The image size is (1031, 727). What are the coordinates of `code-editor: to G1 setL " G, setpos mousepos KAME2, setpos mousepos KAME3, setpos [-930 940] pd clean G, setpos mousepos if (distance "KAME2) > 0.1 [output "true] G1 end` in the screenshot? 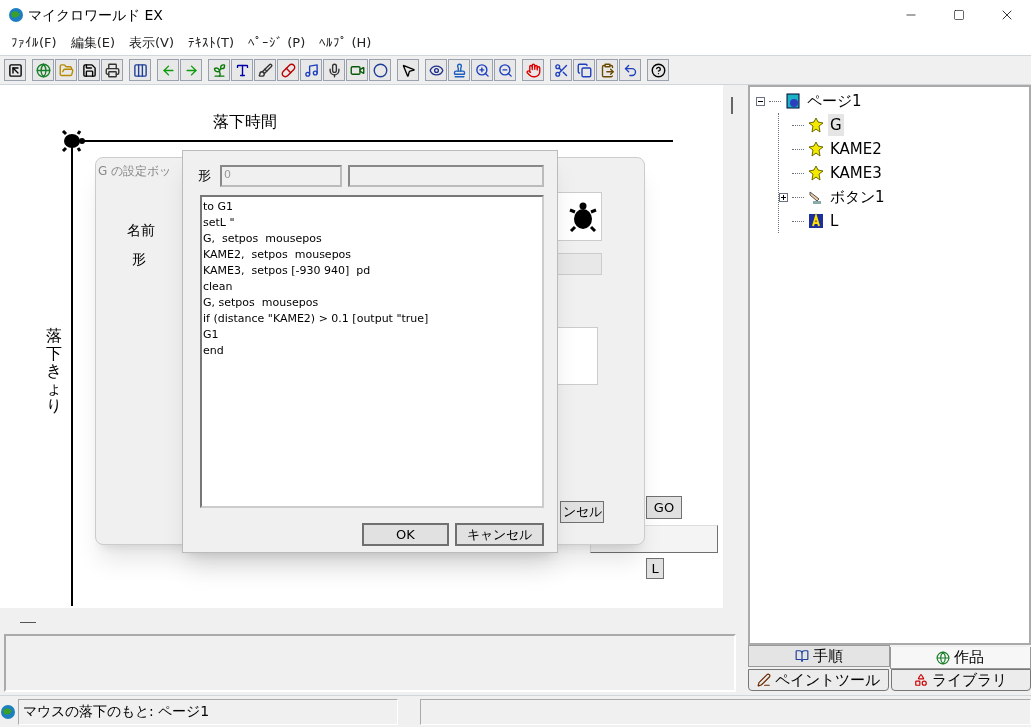 It's located at (372, 351).